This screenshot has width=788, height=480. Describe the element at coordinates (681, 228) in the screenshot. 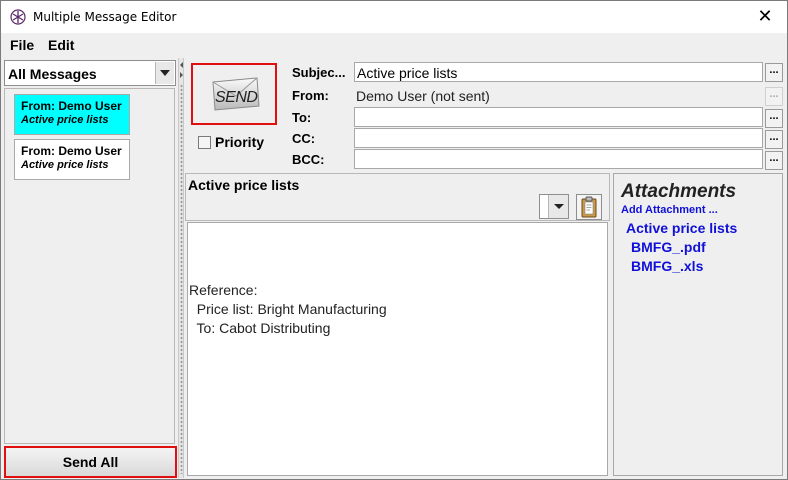

I see `attachment-group: Active price lists` at that location.